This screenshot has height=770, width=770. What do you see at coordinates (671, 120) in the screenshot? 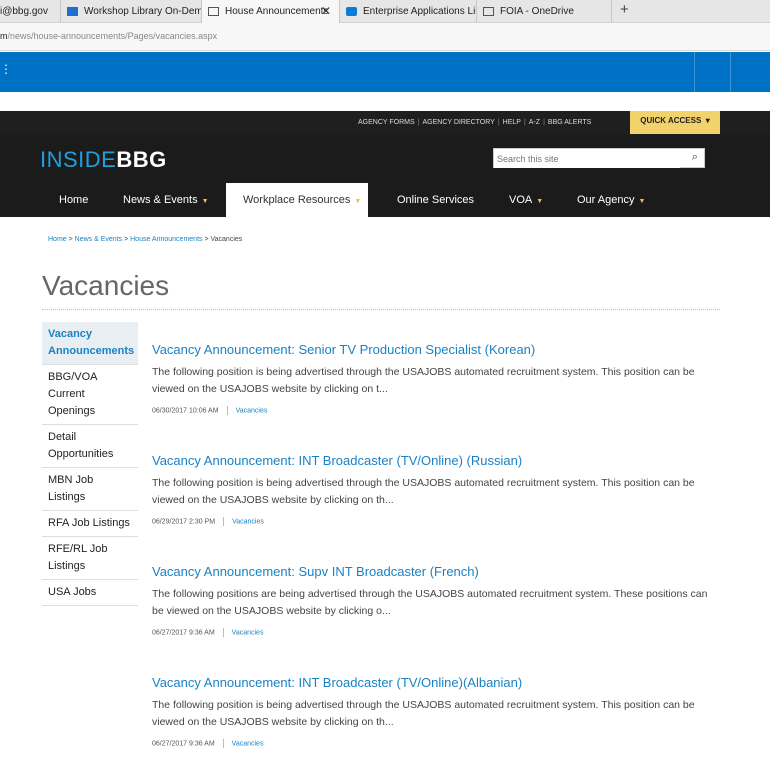
I see `quick-access-label: QUICK ACCESS` at bounding box center [671, 120].